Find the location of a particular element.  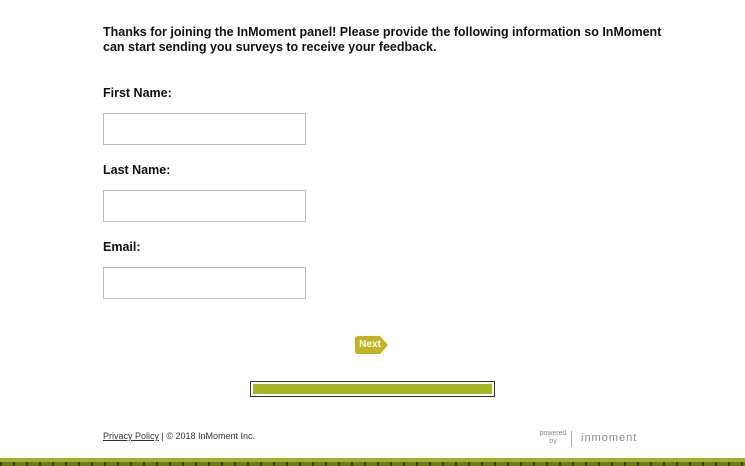

progress-fill is located at coordinates (372, 389).